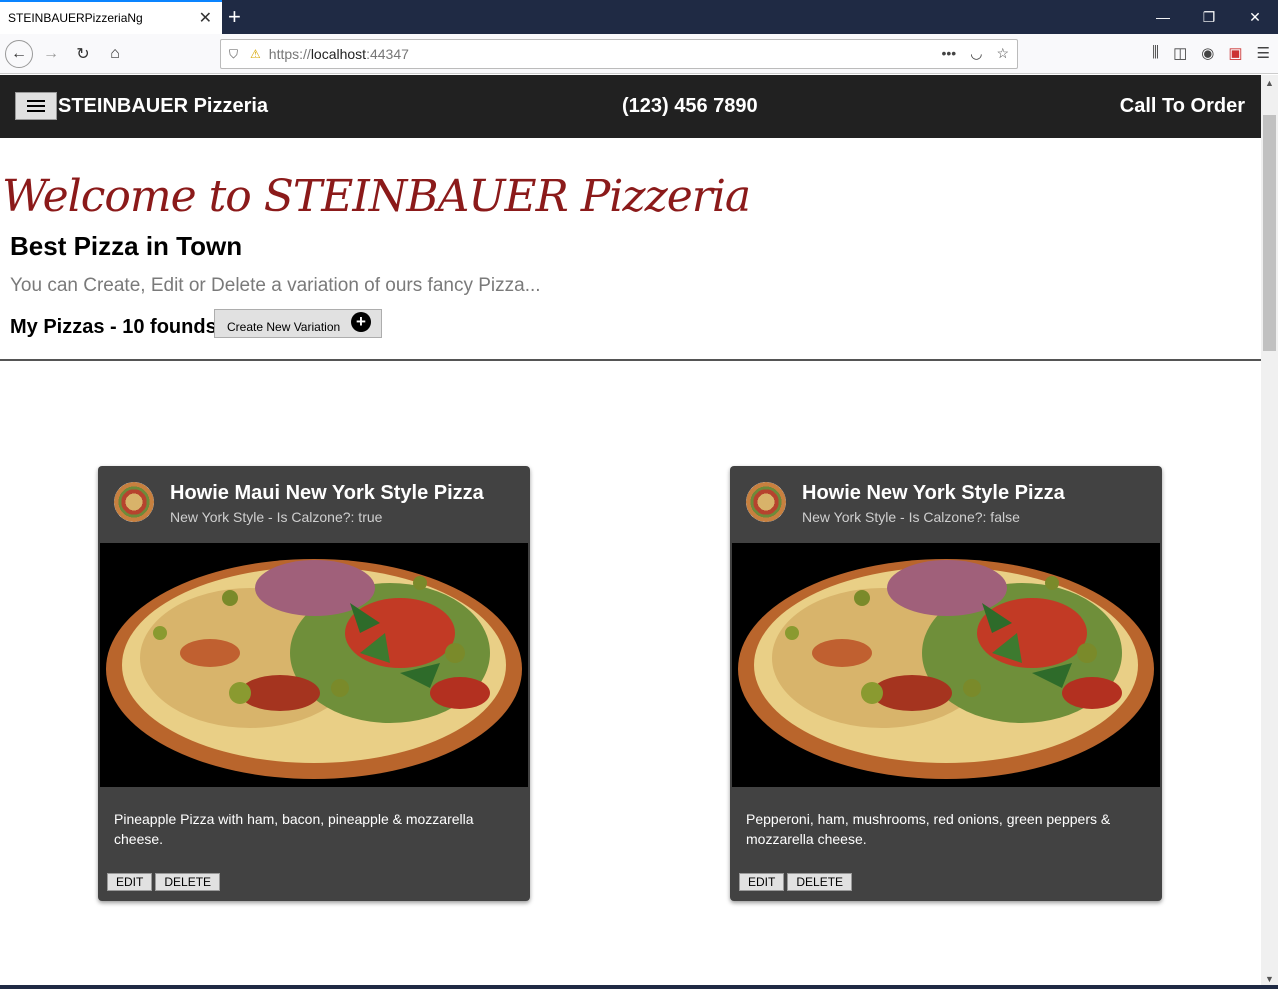  What do you see at coordinates (976, 53) in the screenshot?
I see `pocket-icon: ◡` at bounding box center [976, 53].